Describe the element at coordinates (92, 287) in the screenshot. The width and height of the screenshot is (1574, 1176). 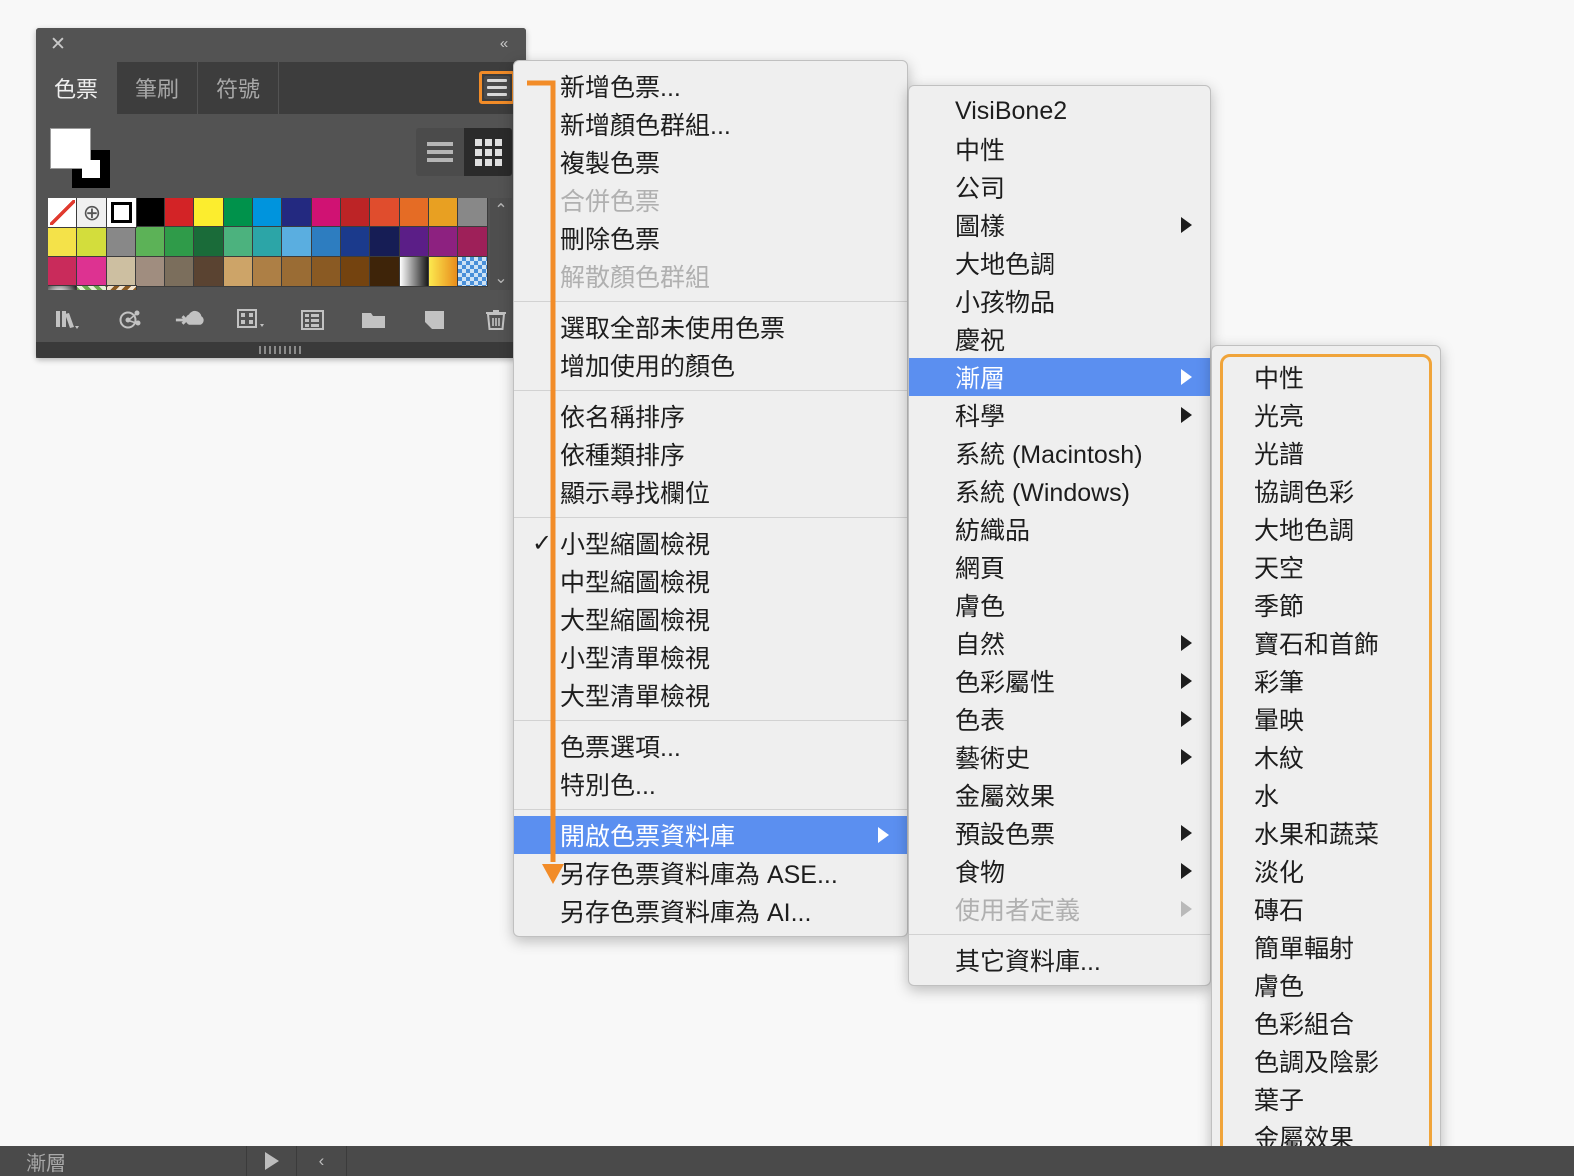
I see `swatch-pattern-leaves` at that location.